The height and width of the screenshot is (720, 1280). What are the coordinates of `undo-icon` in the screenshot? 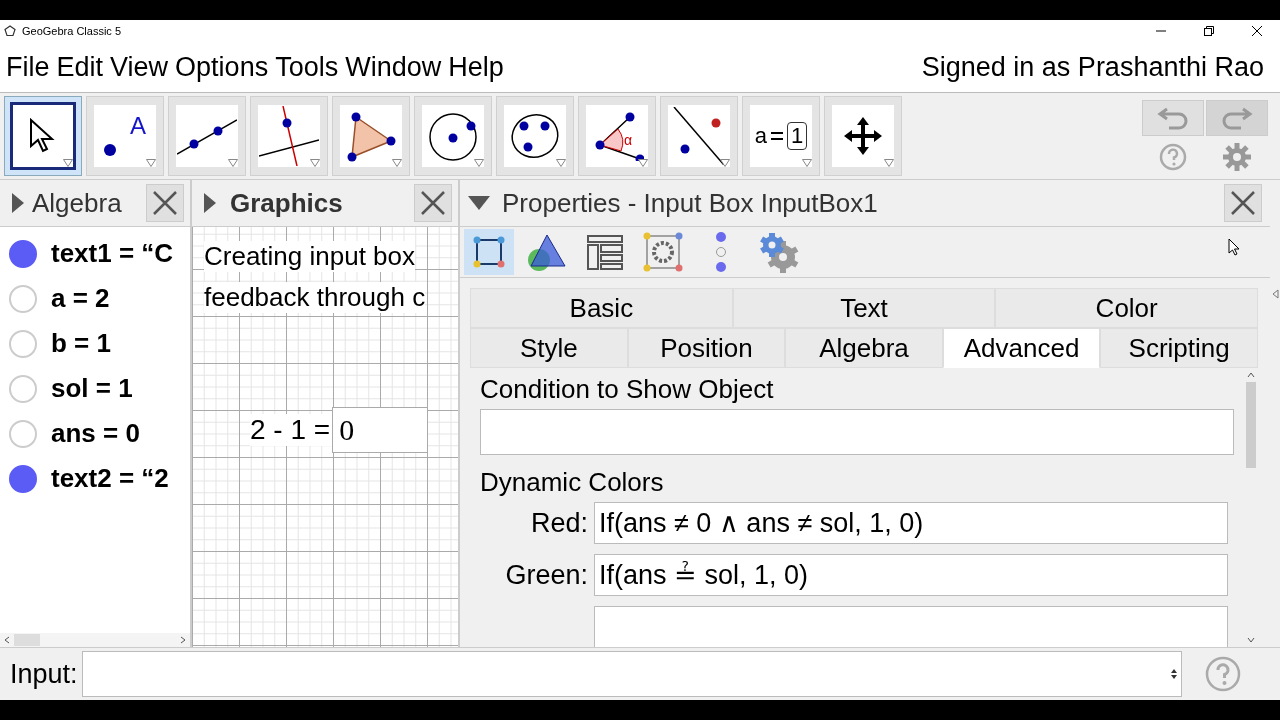 It's located at (1173, 118).